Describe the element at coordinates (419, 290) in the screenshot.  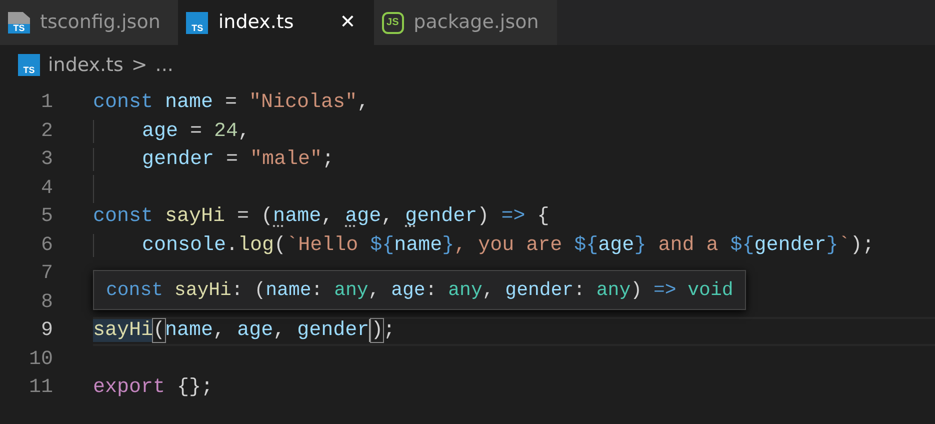
I see `hover-tooltip: const sayHi: (name: any, age: any, gender: any) => void` at that location.